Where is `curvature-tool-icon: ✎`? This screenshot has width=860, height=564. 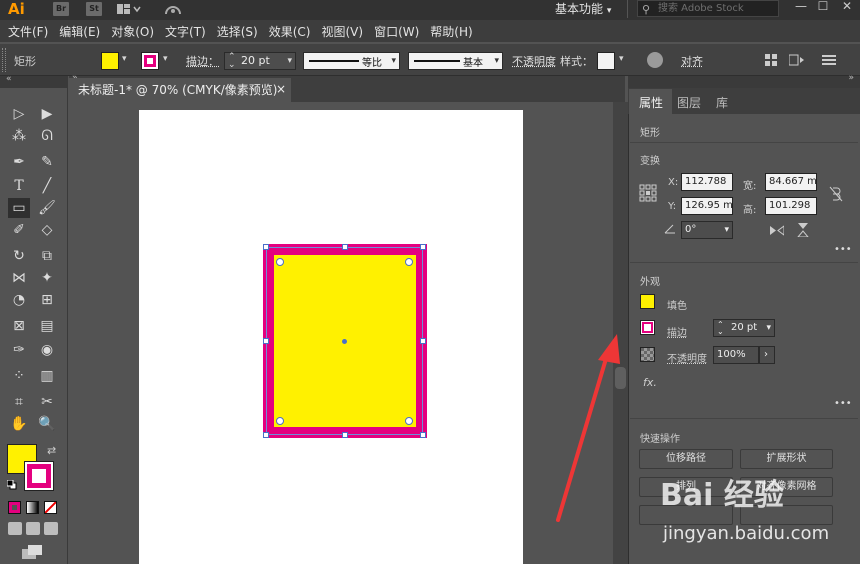
curvature-tool-icon: ✎ is located at coordinates (47, 162).